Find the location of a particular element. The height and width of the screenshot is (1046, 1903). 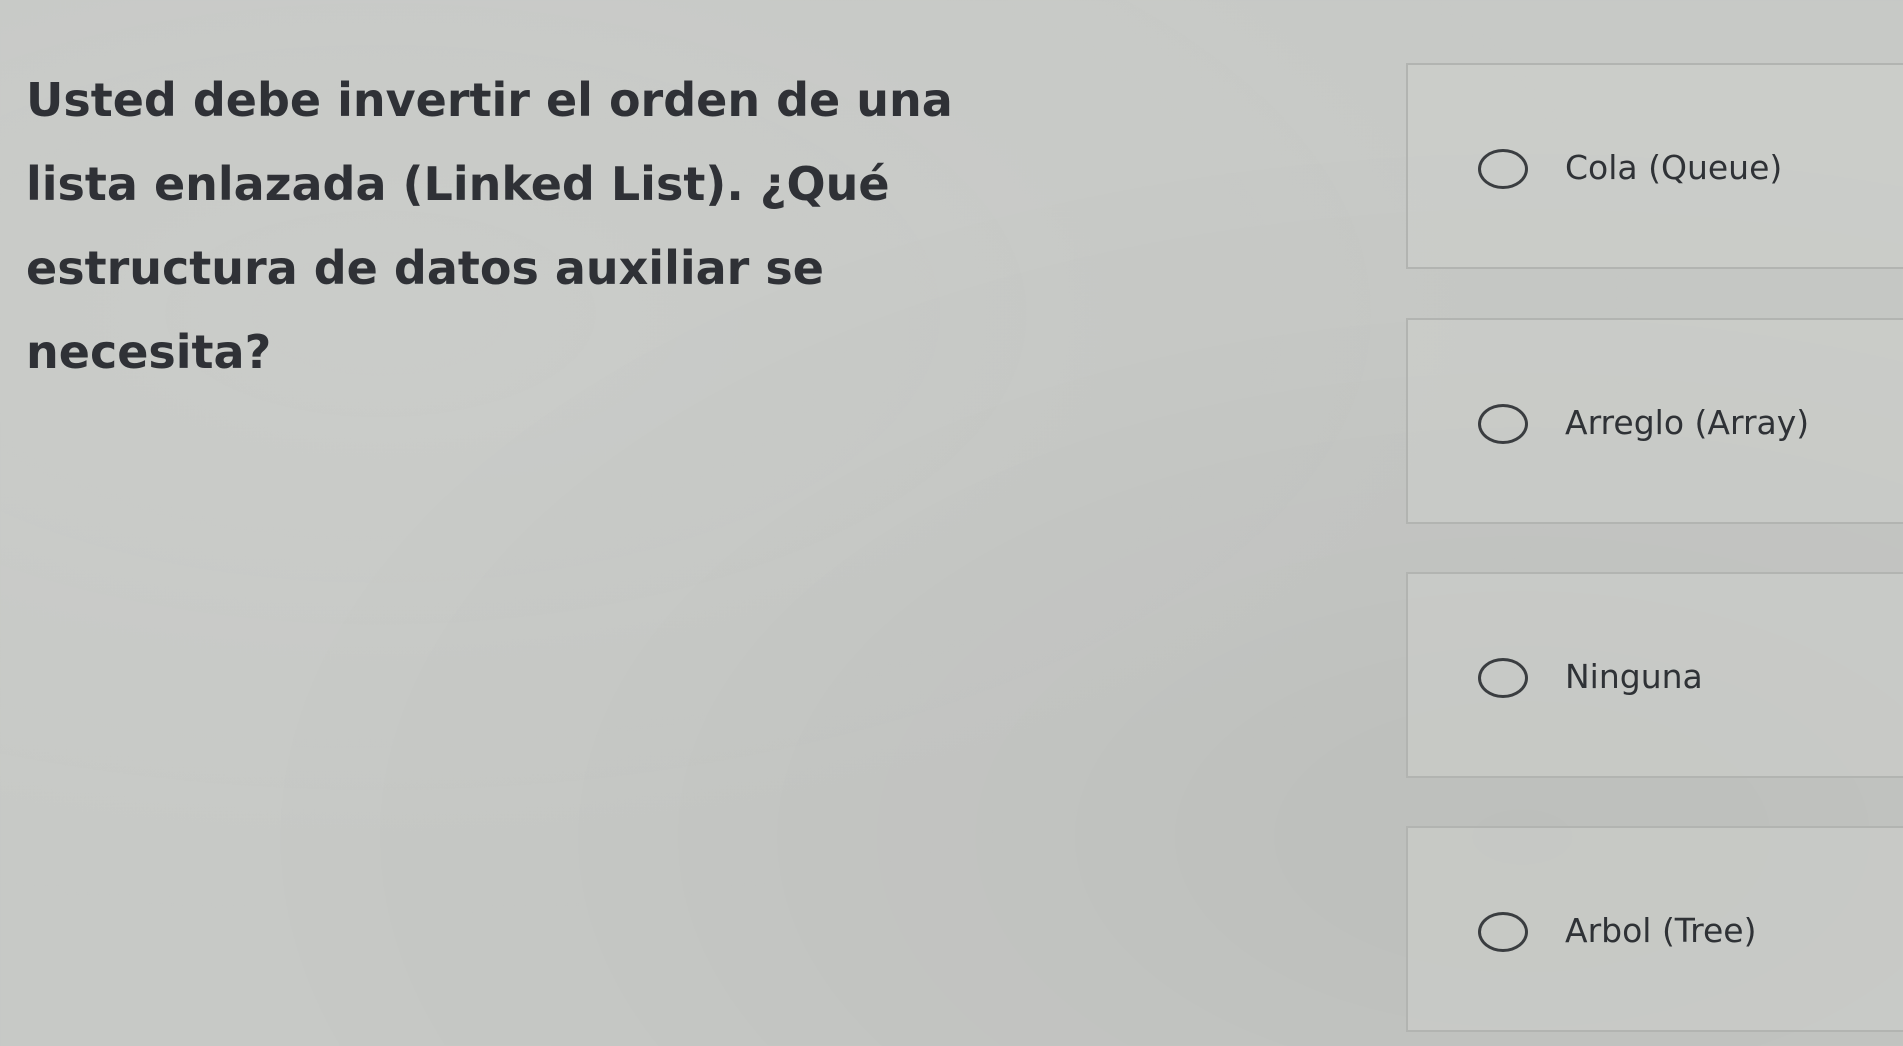

header-strip is located at coordinates (951, 7).